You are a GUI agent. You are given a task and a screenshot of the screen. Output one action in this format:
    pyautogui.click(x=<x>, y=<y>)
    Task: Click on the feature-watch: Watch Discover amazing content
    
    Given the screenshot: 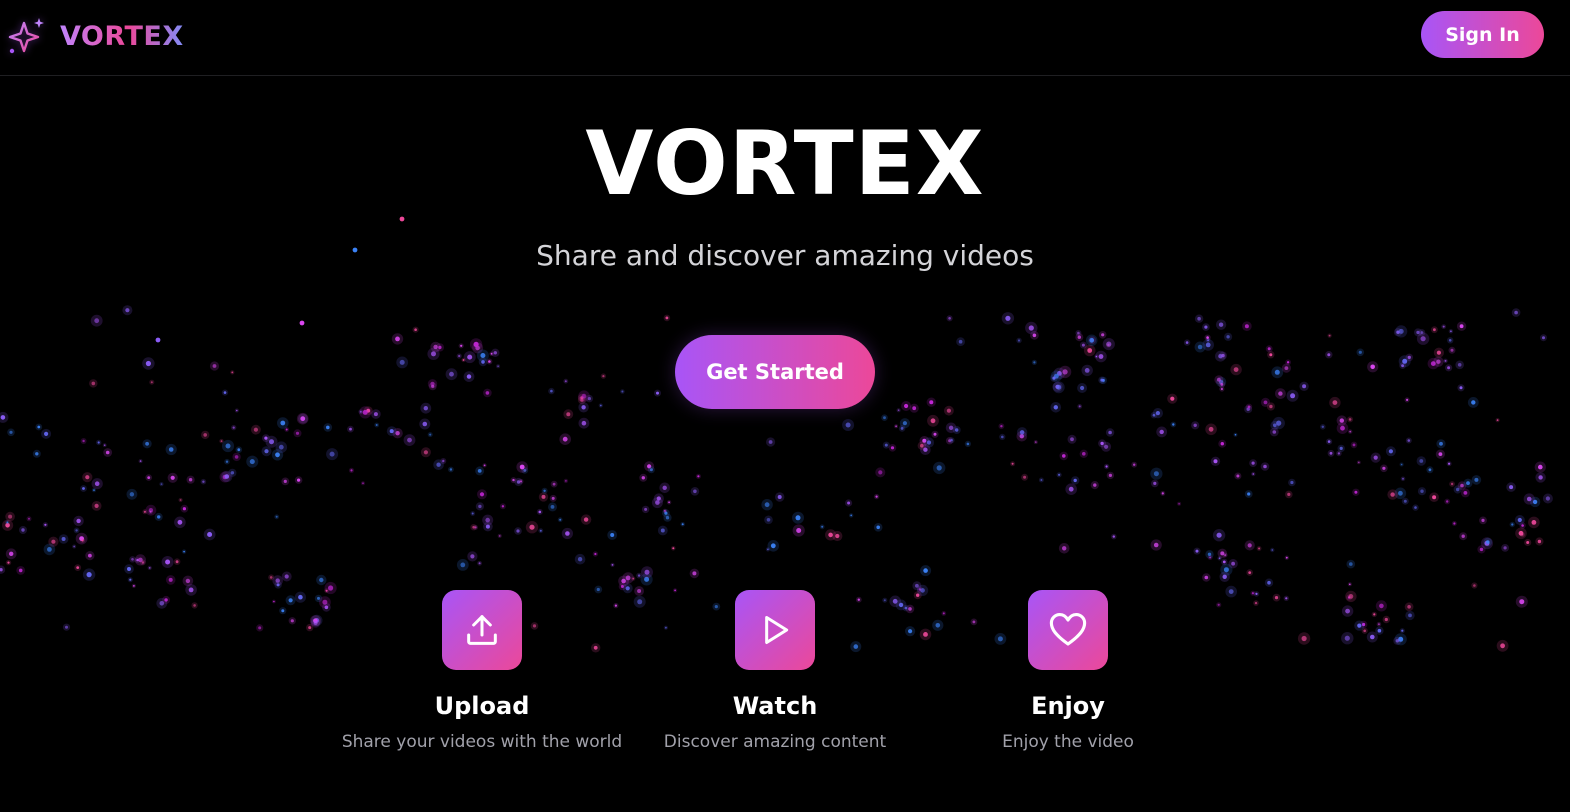 What is the action you would take?
    pyautogui.click(x=775, y=671)
    